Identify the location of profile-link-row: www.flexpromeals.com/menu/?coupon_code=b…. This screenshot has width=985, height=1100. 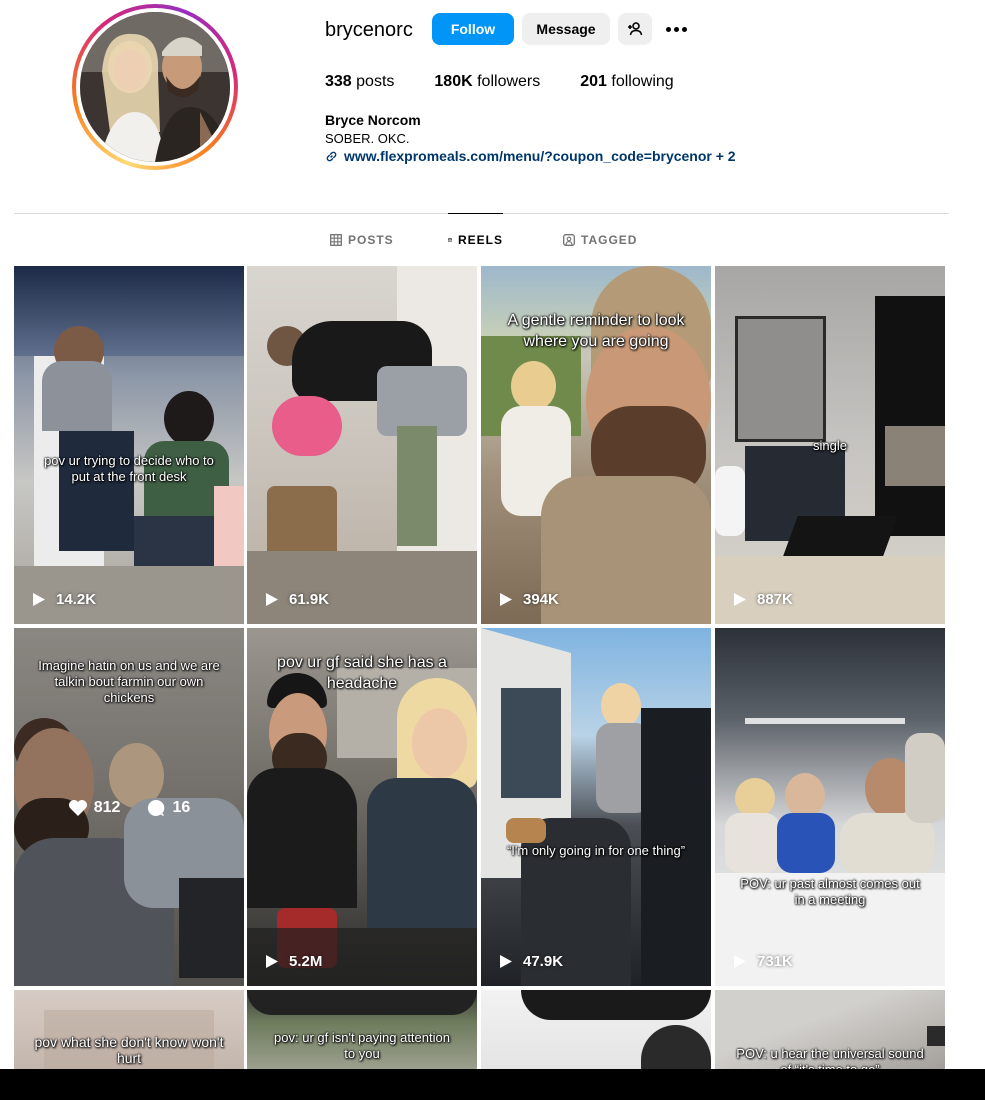
(530, 156).